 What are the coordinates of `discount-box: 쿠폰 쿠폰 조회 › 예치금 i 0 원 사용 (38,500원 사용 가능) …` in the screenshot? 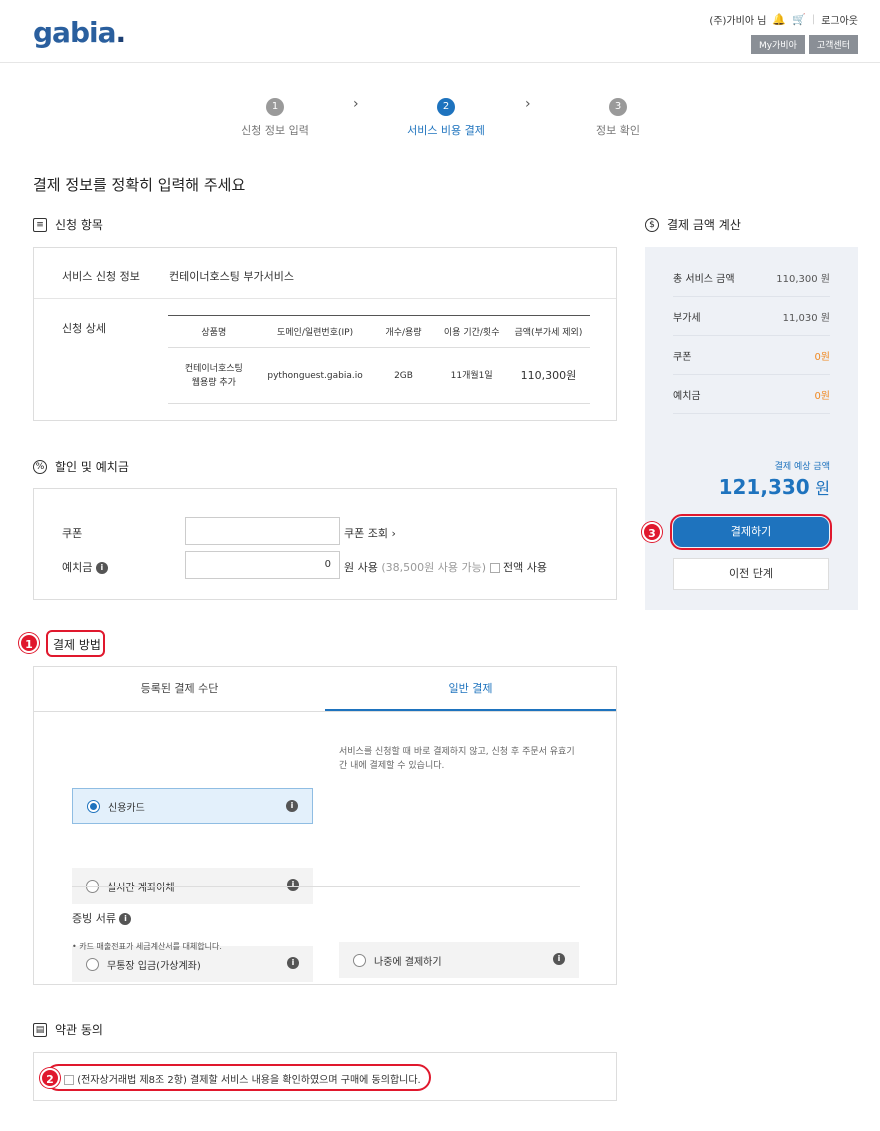 It's located at (325, 544).